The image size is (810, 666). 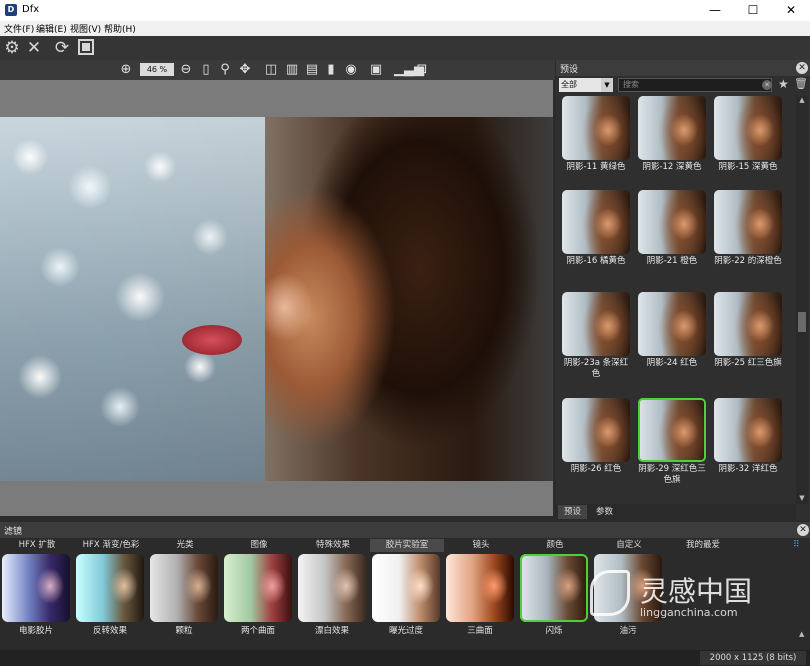 I want to click on preset-item: 阴影-22 的深橙色, so click(x=748, y=241).